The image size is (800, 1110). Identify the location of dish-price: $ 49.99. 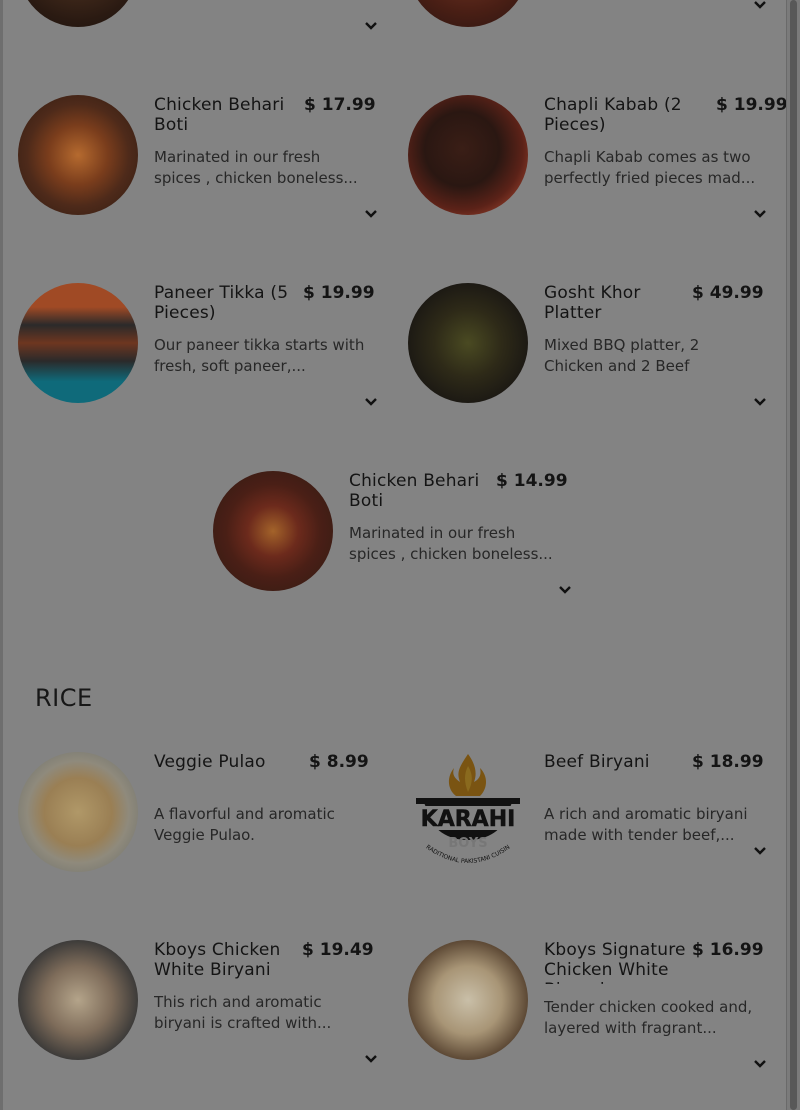
(728, 293).